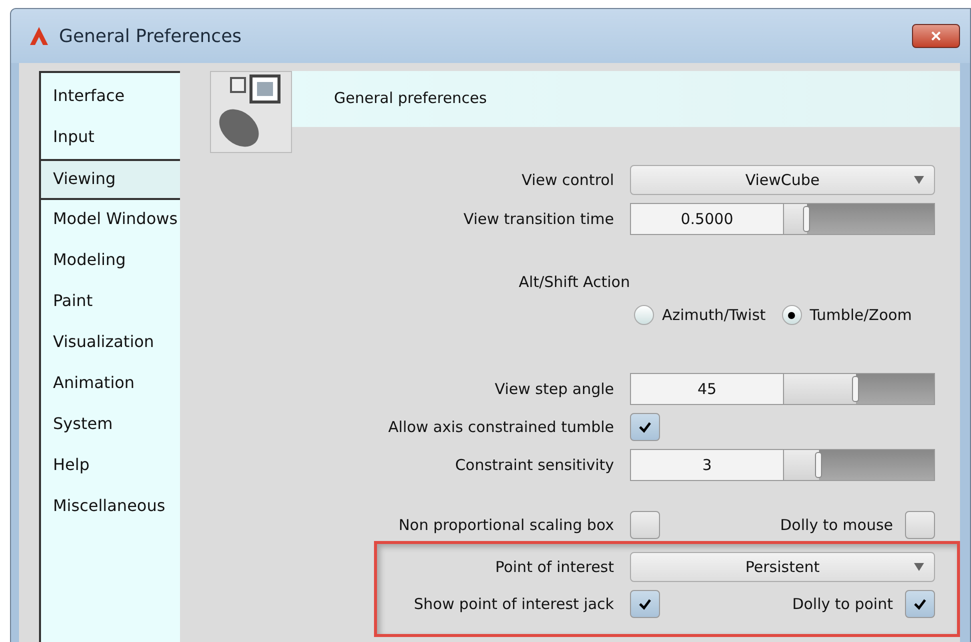 The image size is (971, 642). I want to click on window-title: General Preferences, so click(150, 36).